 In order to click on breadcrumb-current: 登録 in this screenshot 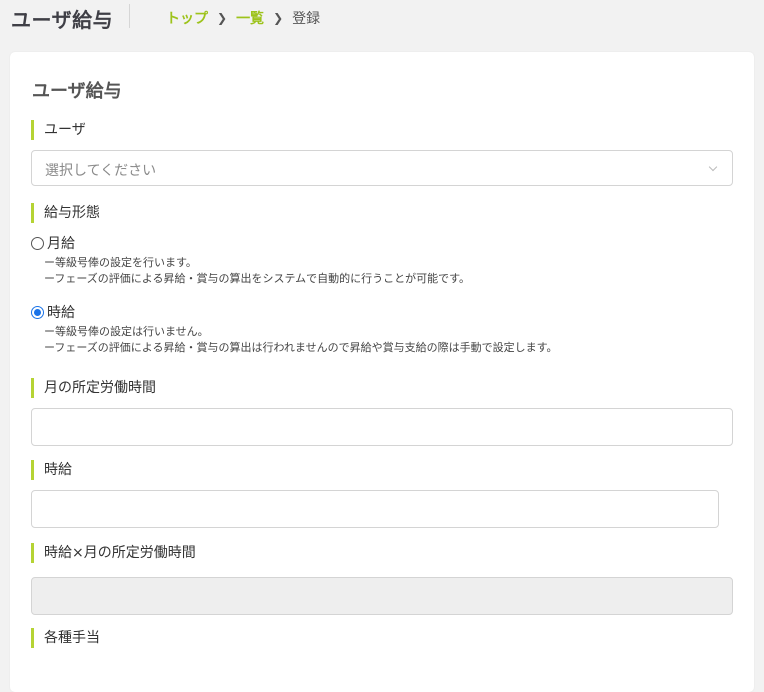, I will do `click(306, 19)`.